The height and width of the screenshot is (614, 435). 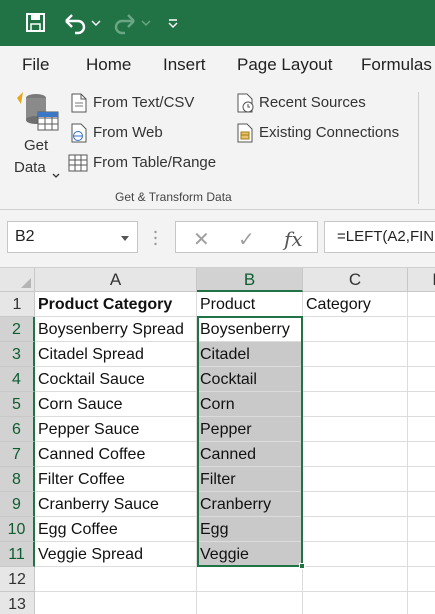 I want to click on name-box: B2, so click(x=72, y=237).